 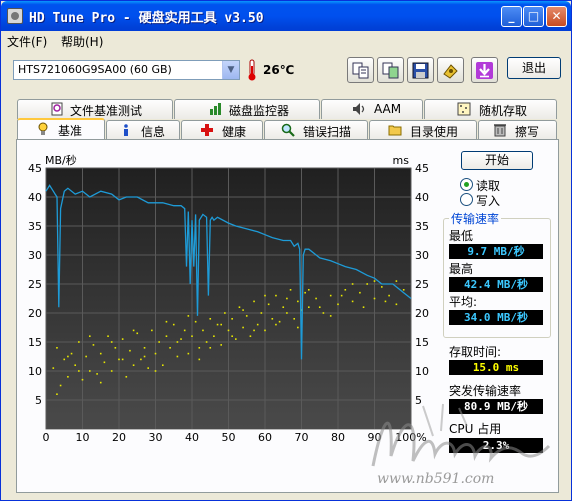 I want to click on y-tick-label-right: 25, so click(x=422, y=284).